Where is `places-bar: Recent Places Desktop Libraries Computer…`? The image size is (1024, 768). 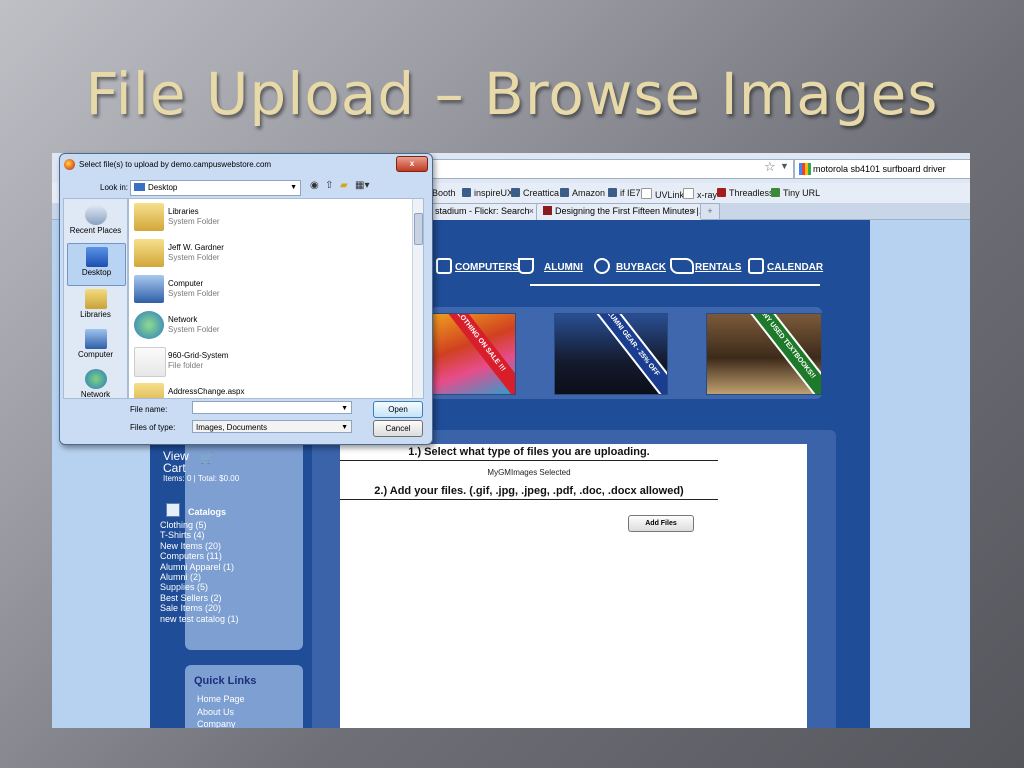
places-bar: Recent Places Desktop Libraries Computer… is located at coordinates (95, 298).